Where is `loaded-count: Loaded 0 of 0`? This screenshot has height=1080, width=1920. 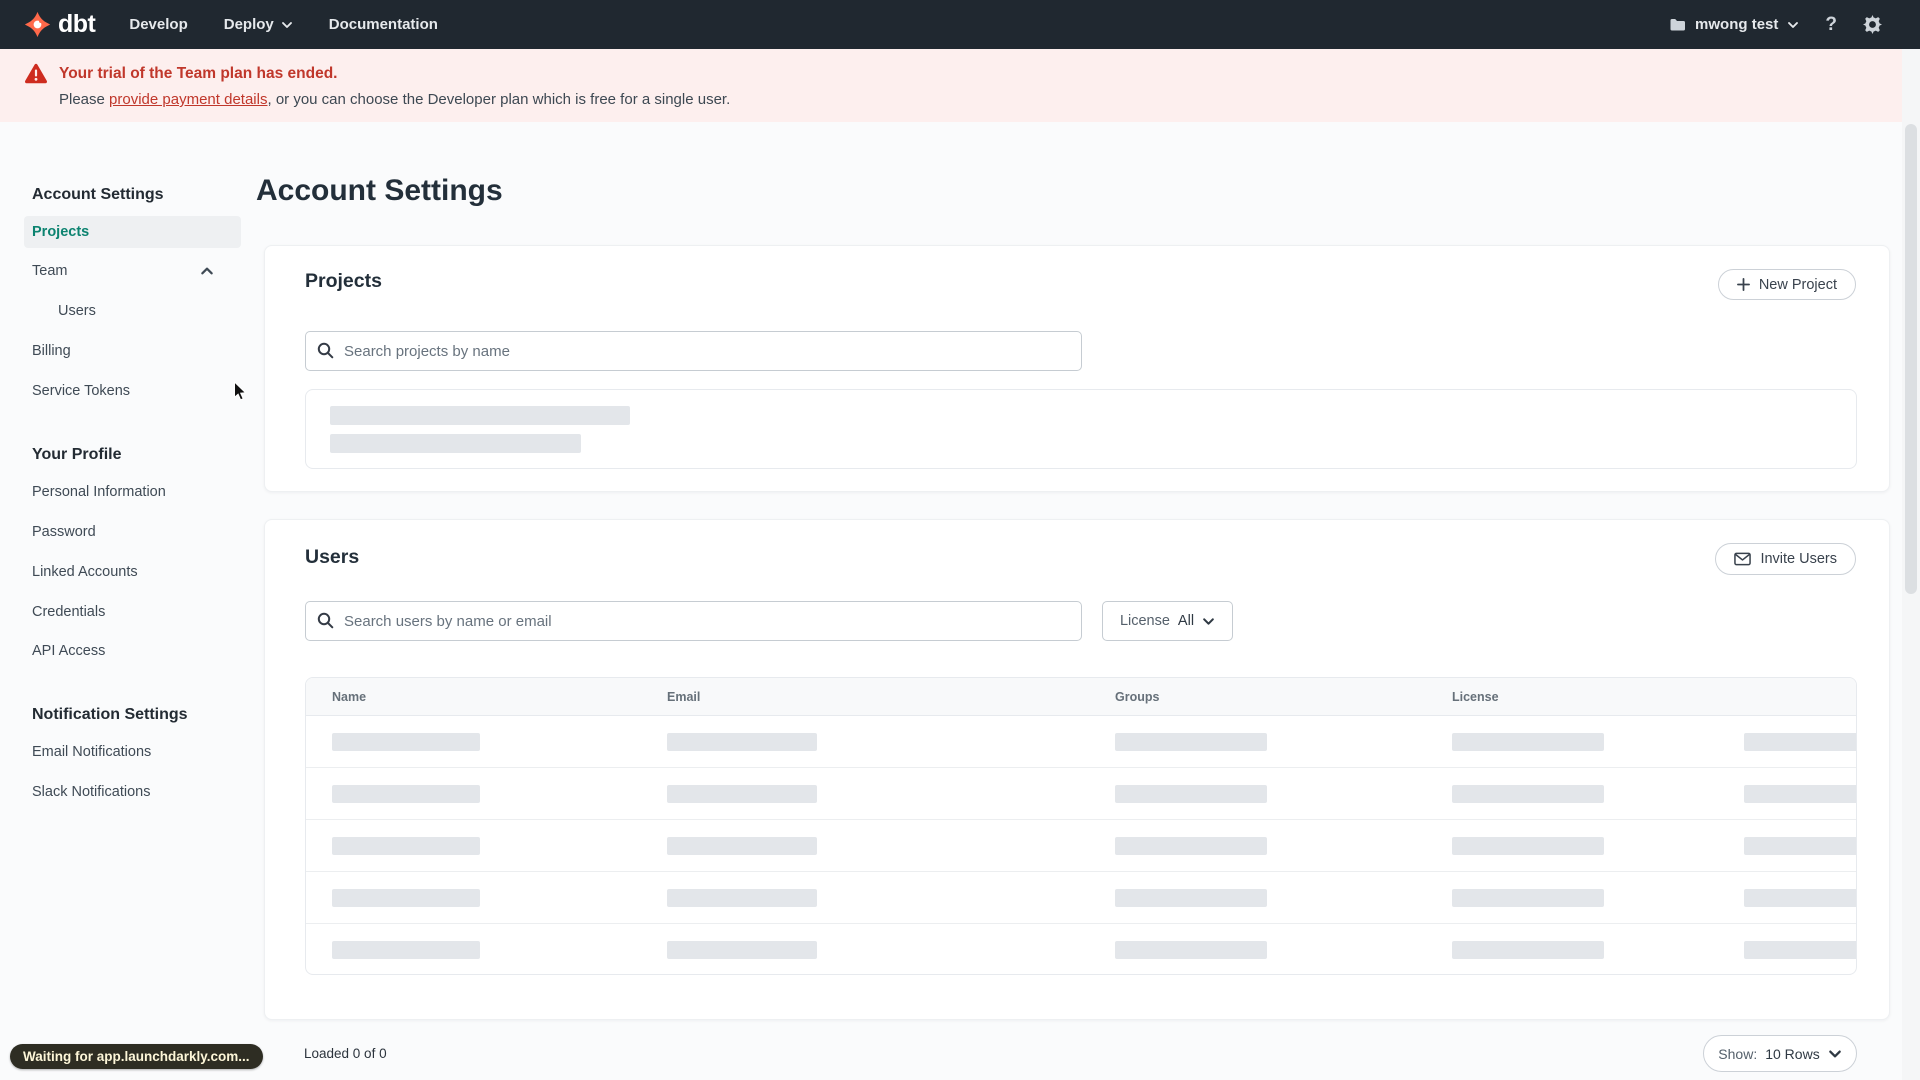
loaded-count: Loaded 0 of 0 is located at coordinates (345, 1053).